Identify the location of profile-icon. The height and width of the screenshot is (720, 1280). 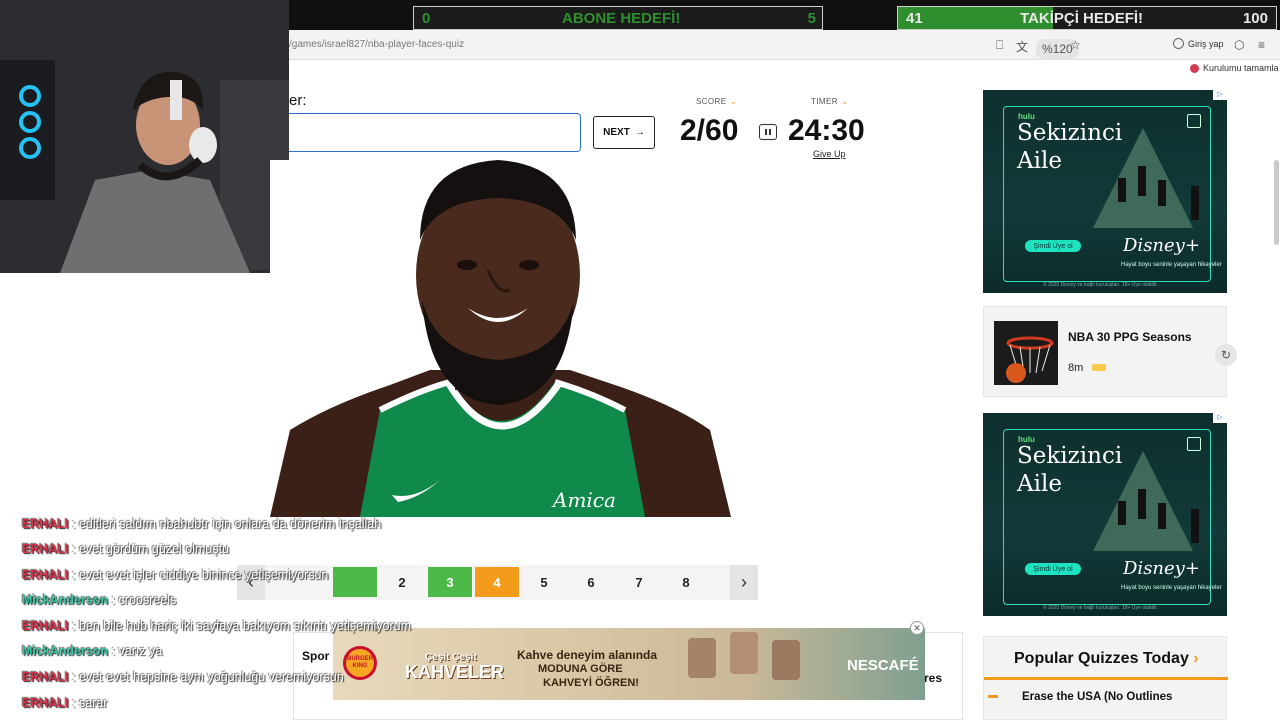
(1178, 43).